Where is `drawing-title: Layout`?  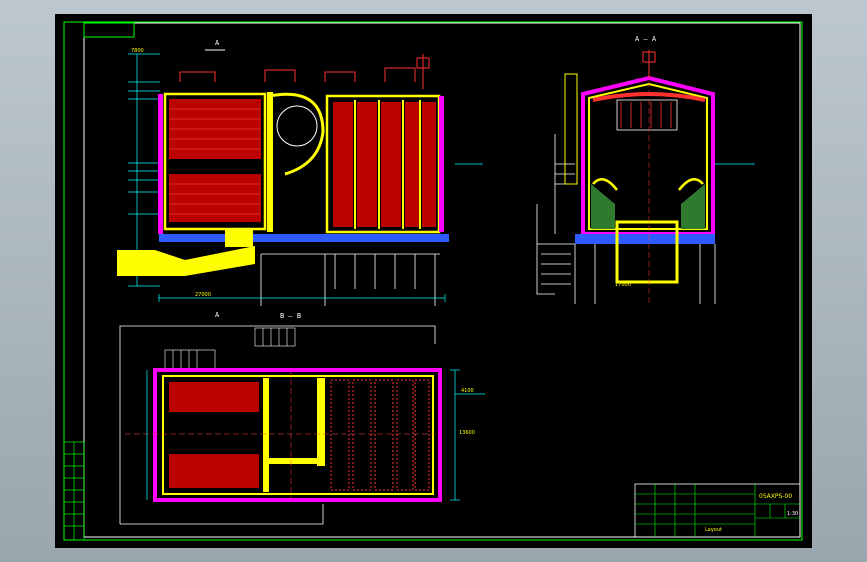
drawing-title: Layout is located at coordinates (713, 530).